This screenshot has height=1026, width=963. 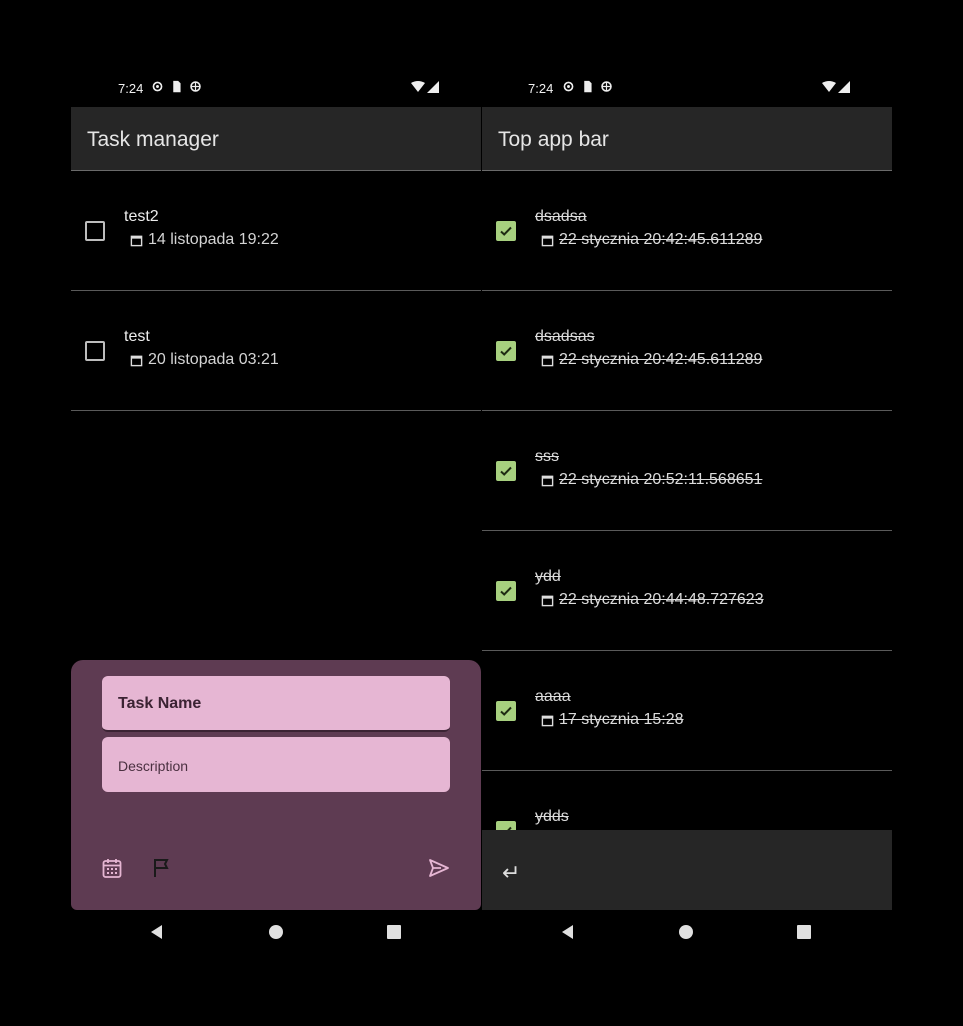 What do you see at coordinates (276, 139) in the screenshot?
I see `top-app-bar: Task manager` at bounding box center [276, 139].